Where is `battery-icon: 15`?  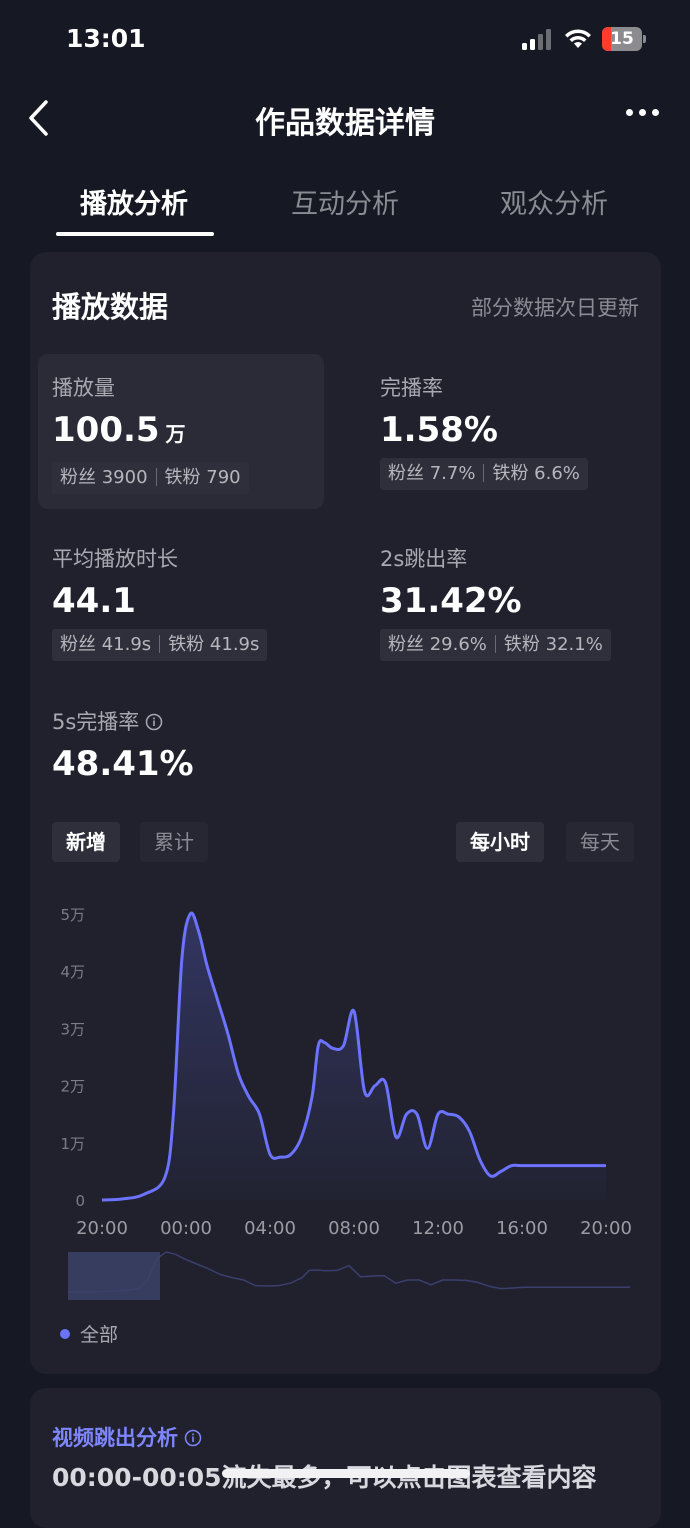 battery-icon: 15 is located at coordinates (624, 39).